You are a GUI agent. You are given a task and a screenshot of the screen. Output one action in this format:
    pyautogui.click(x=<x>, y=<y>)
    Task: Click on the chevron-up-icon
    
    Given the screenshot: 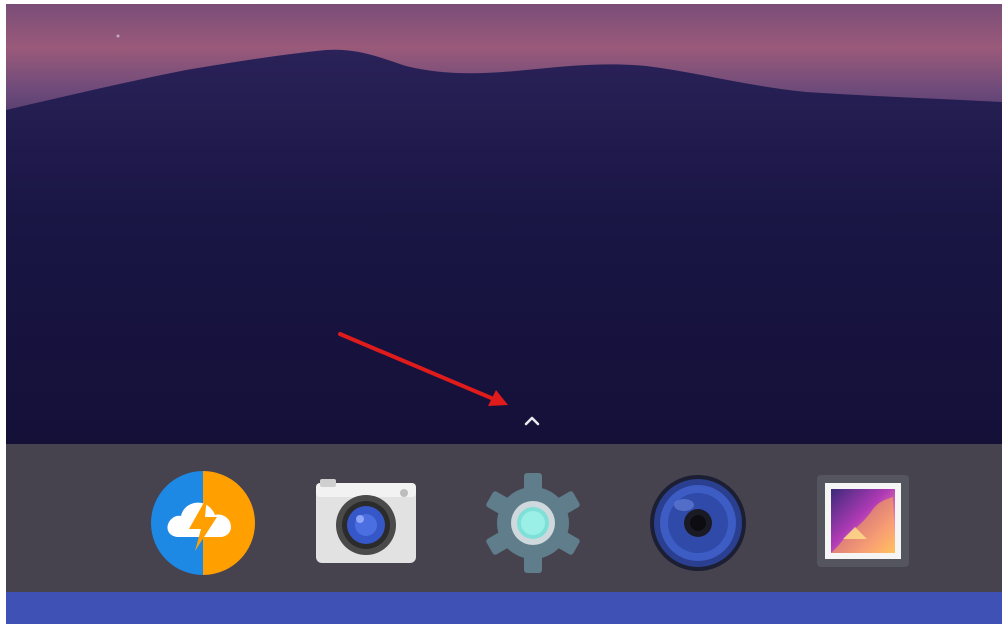 What is the action you would take?
    pyautogui.click(x=532, y=421)
    